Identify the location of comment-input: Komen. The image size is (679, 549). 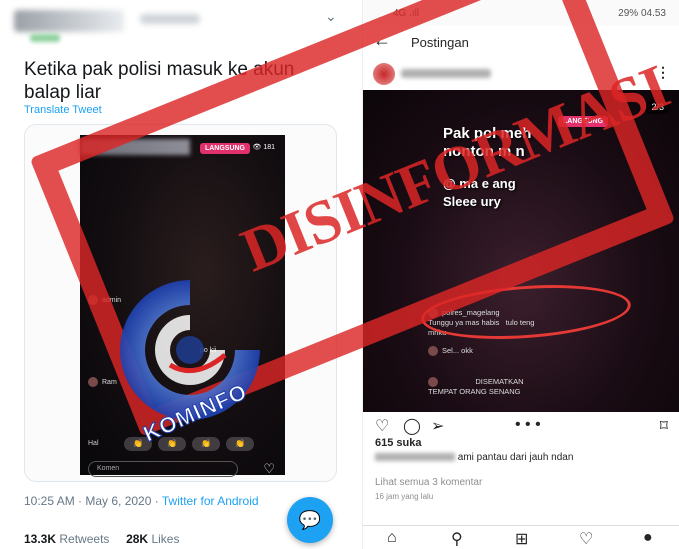
(163, 469).